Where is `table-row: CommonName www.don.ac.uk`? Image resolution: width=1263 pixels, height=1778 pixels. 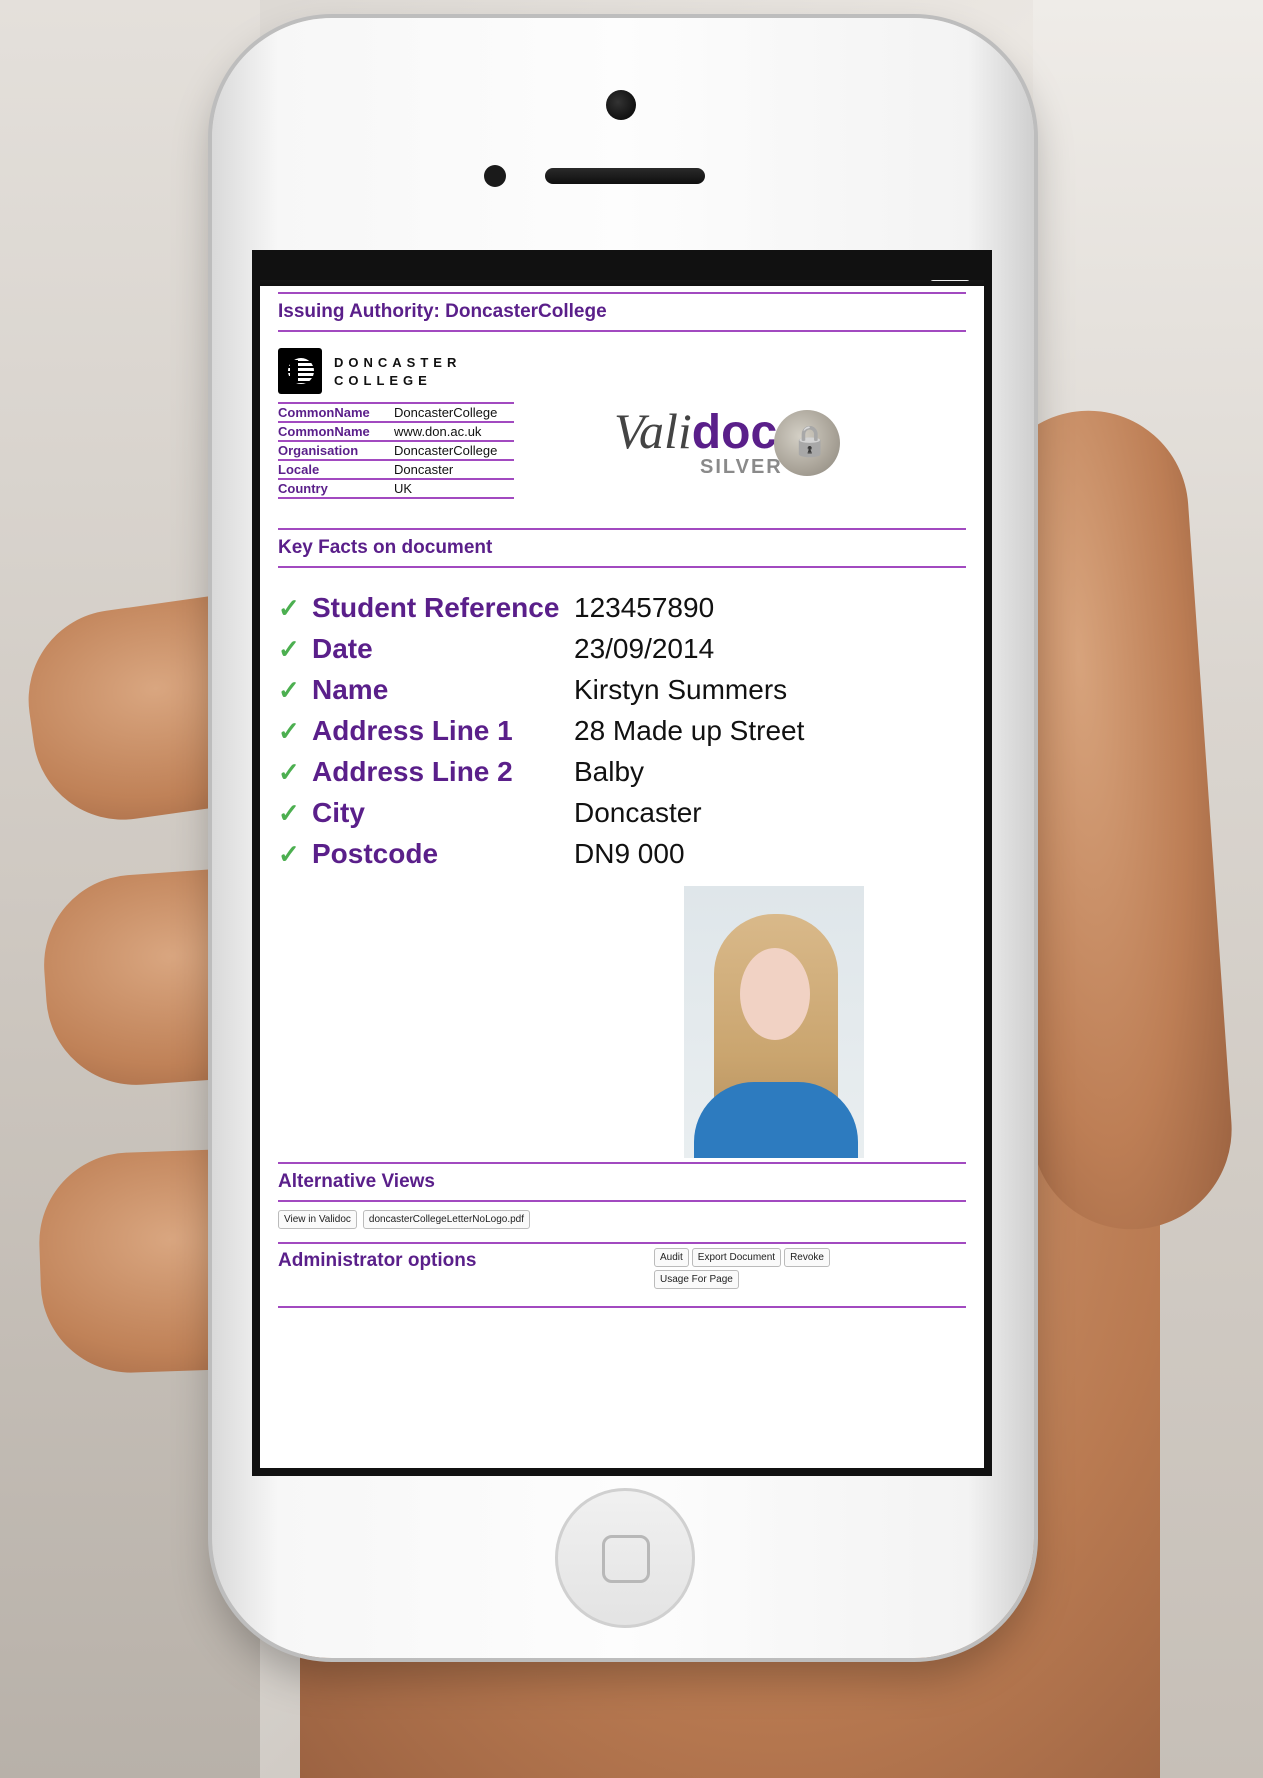
table-row: CommonName www.don.ac.uk is located at coordinates (396, 432).